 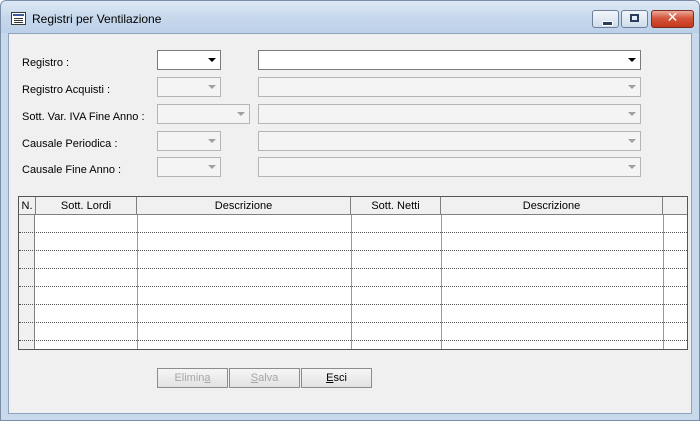 I want to click on causale-periodica-code-combo, so click(x=189, y=141).